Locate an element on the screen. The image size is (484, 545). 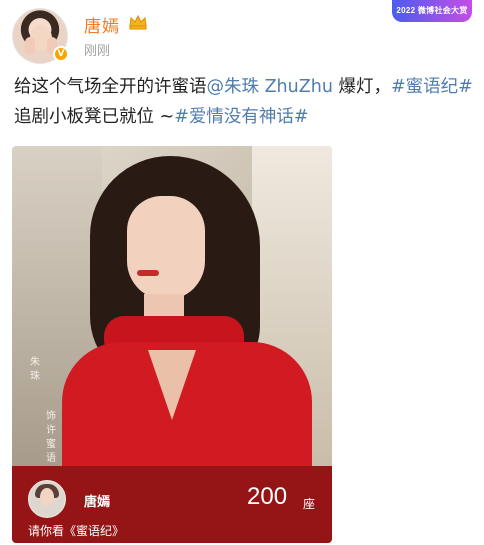
post-text-part: 给这个气场全开的许蜜语 is located at coordinates (110, 87).